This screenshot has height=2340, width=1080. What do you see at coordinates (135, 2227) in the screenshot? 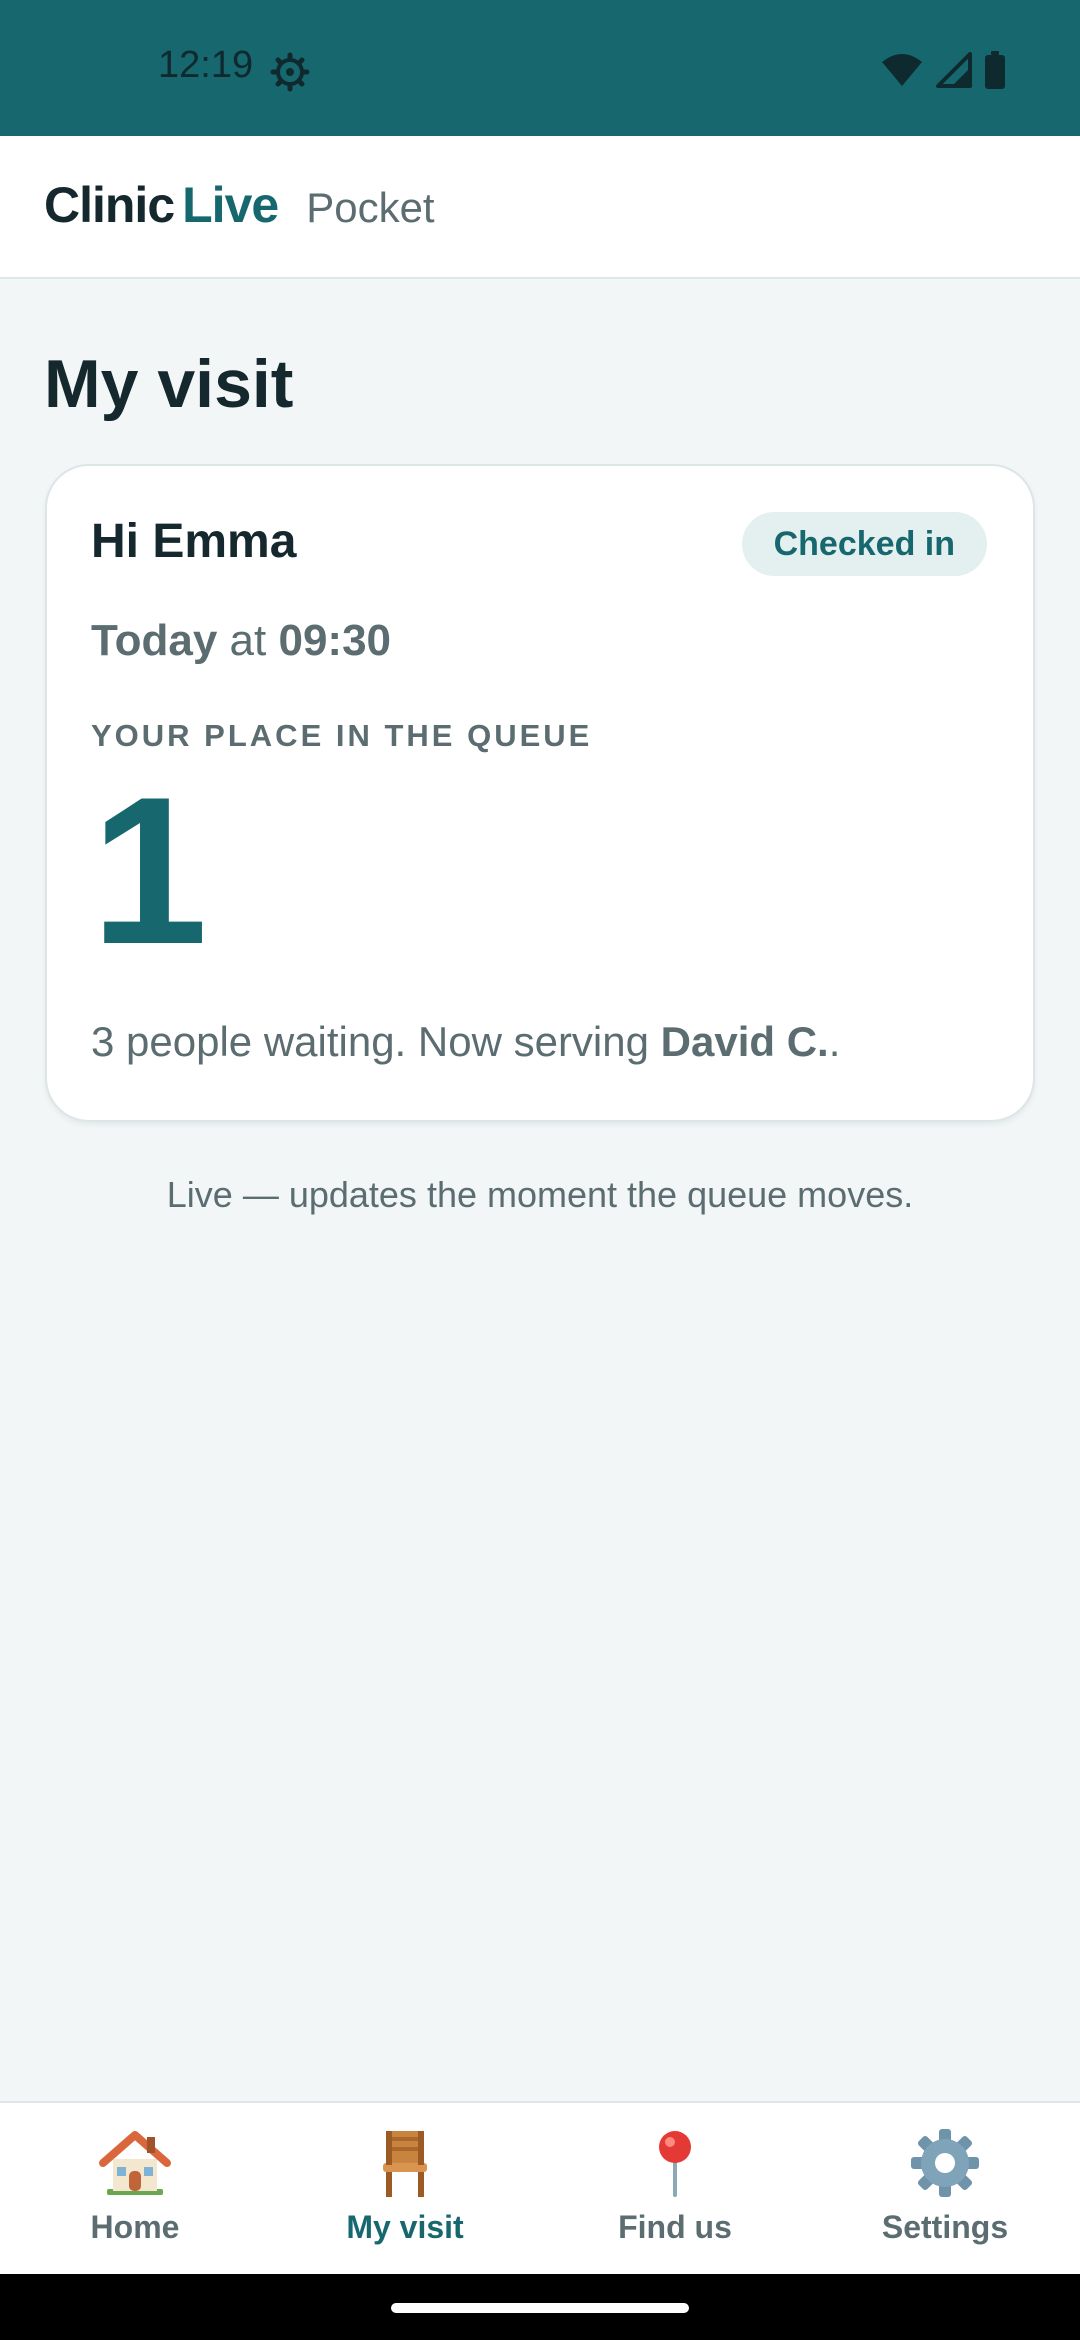
I see `nav-label-home: Home` at bounding box center [135, 2227].